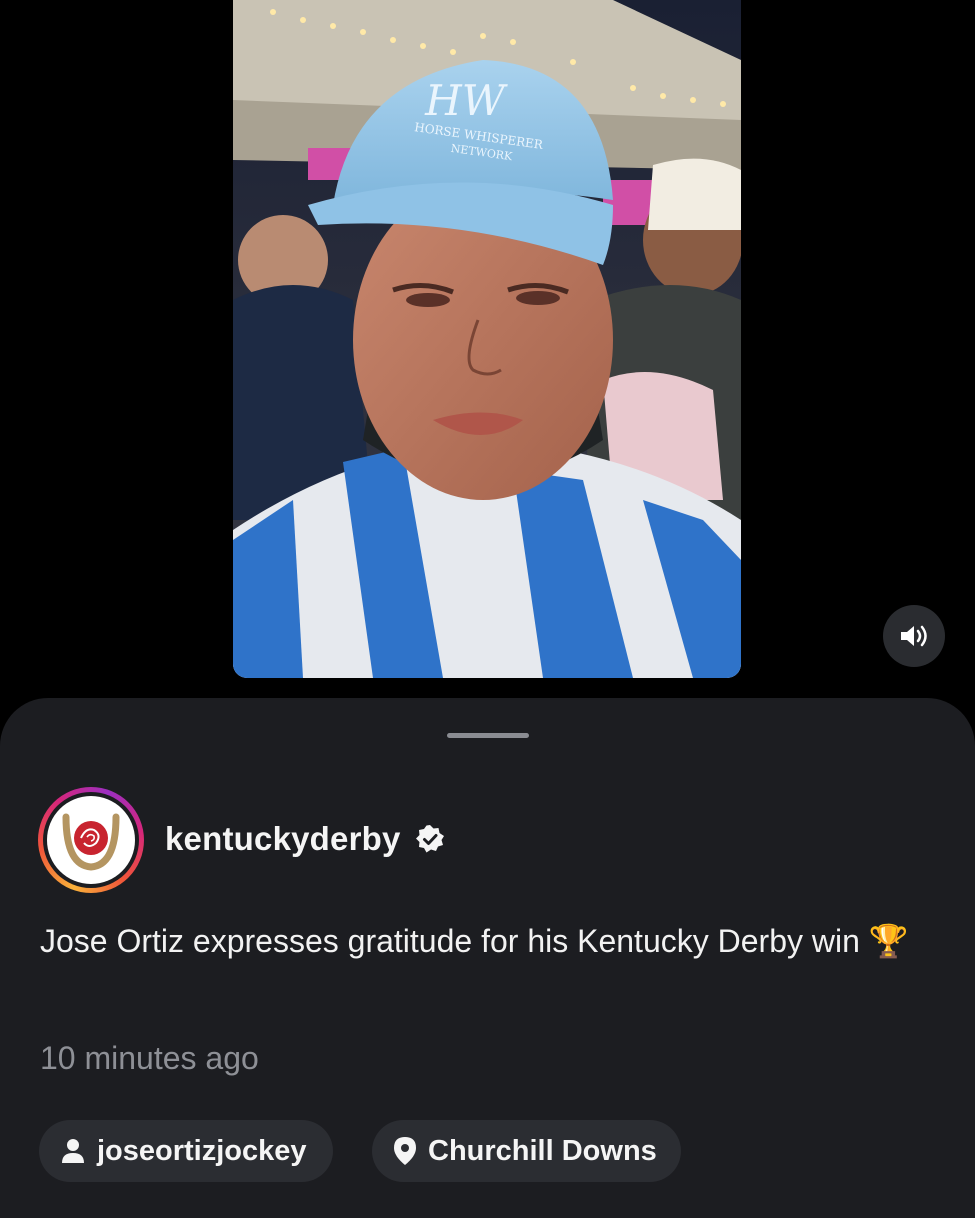  I want to click on username: kentuckyderby, so click(283, 839).